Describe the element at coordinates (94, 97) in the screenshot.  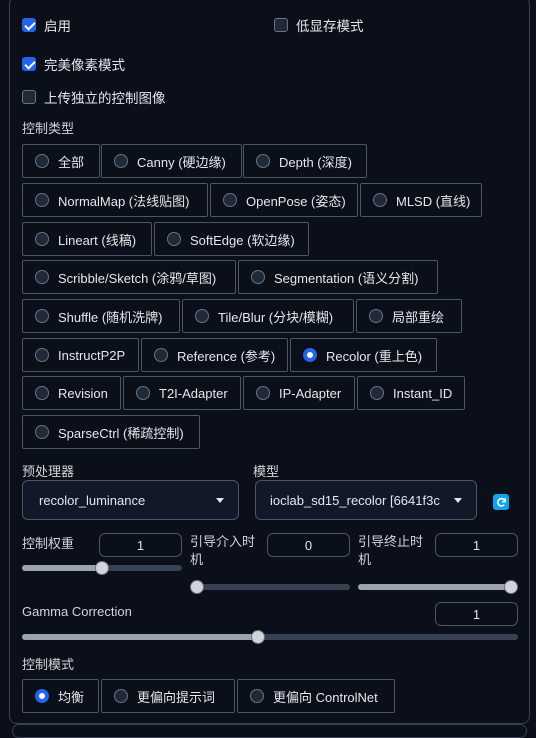
I see `upload-independent-checkbox: 上传独立的控制图像` at that location.